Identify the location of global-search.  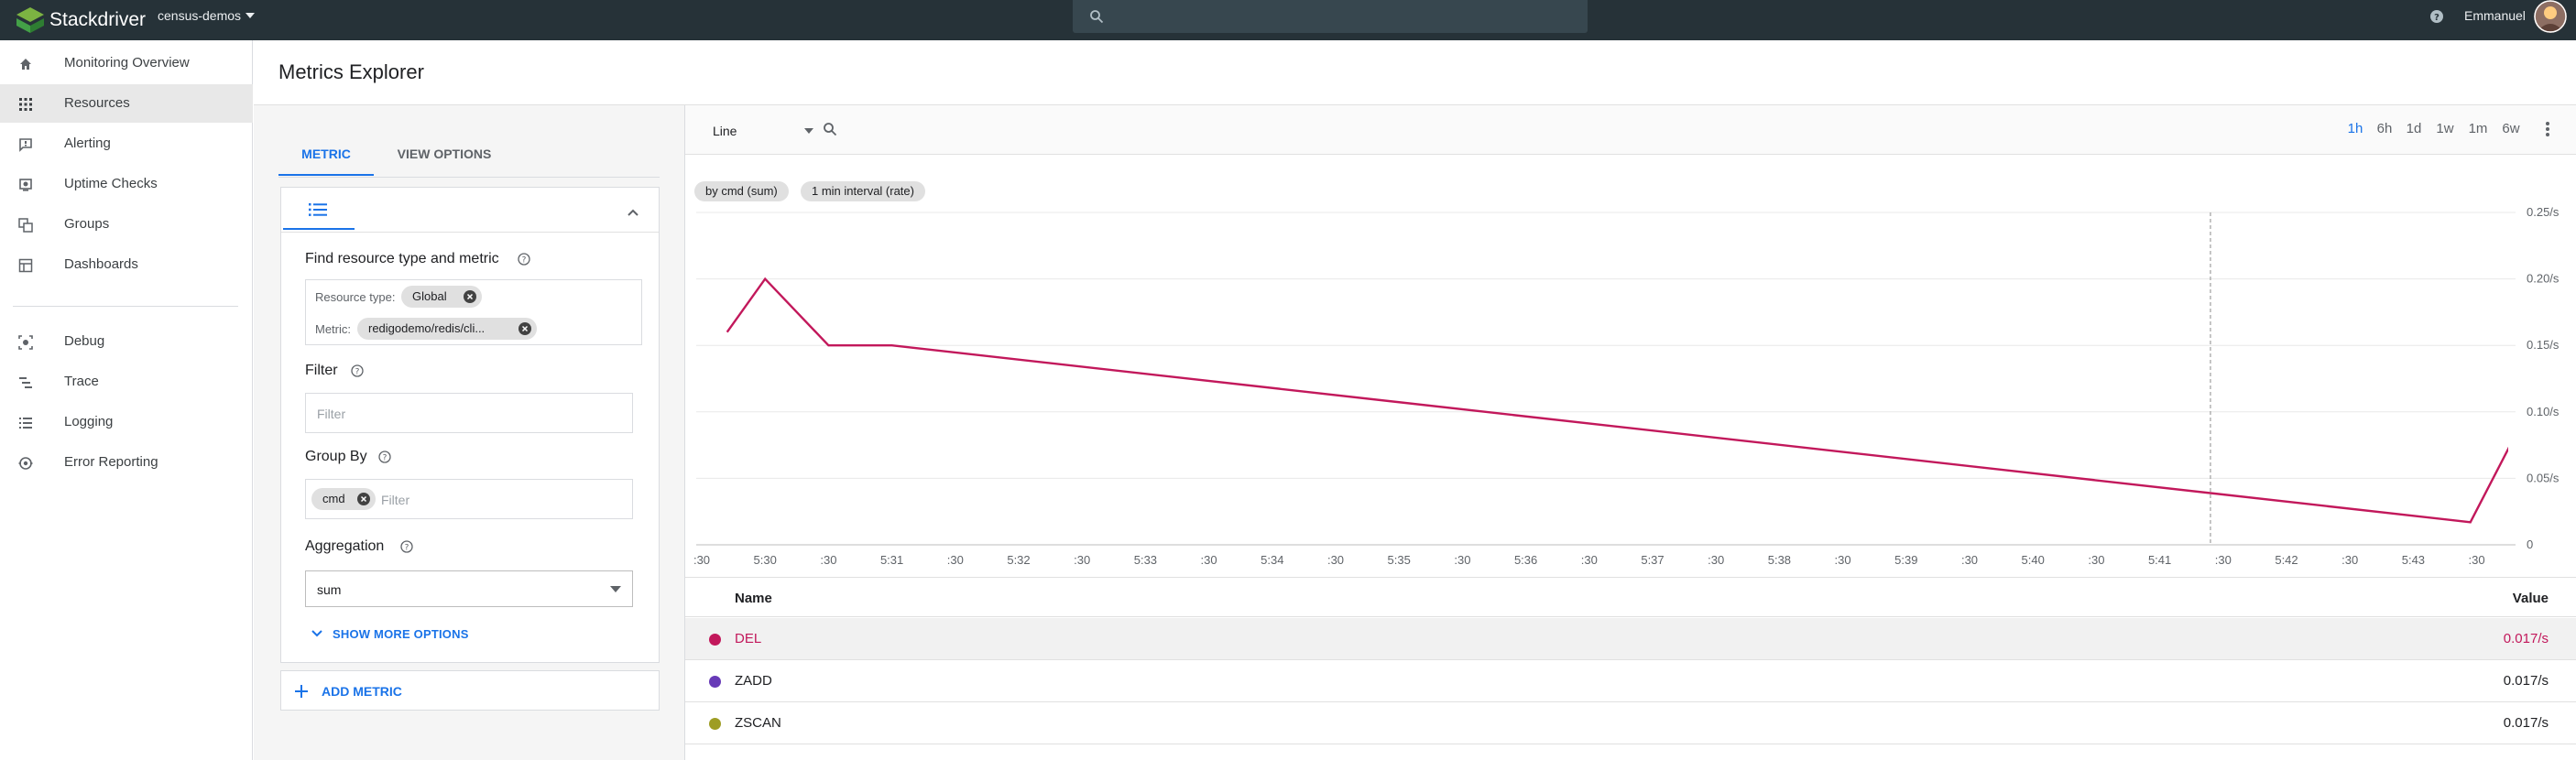
(1331, 16).